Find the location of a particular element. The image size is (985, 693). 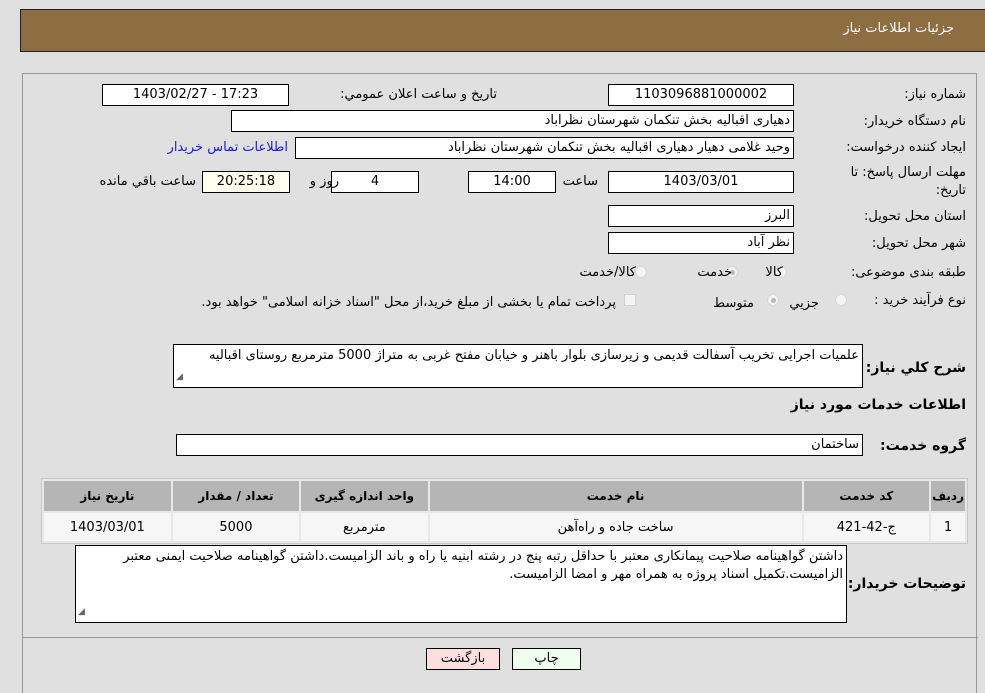

col-unit: واحد اندازه گیری is located at coordinates (364, 496).